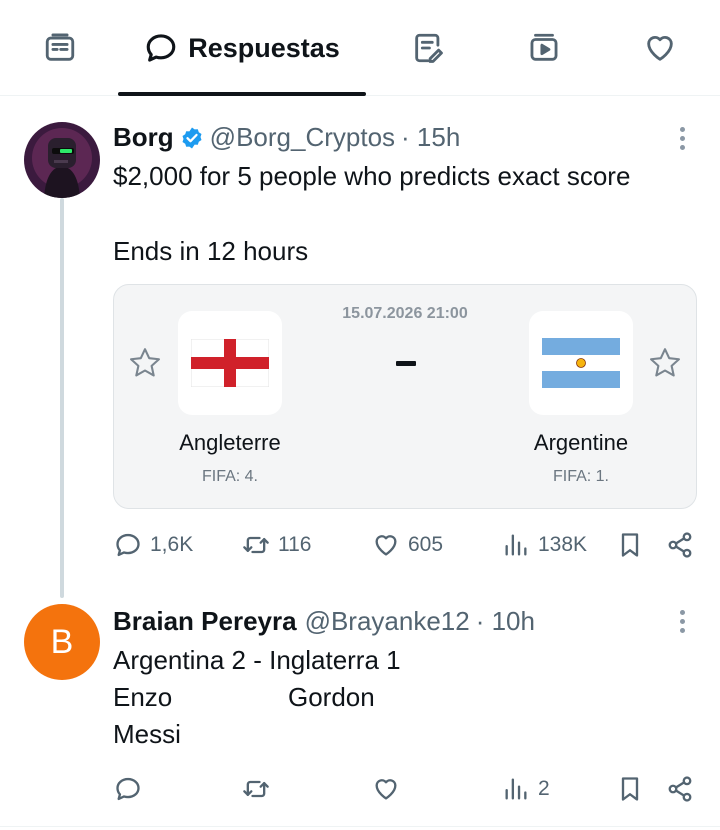 This screenshot has width=720, height=830. I want to click on tab-respuestas: Respuestas, so click(242, 48).